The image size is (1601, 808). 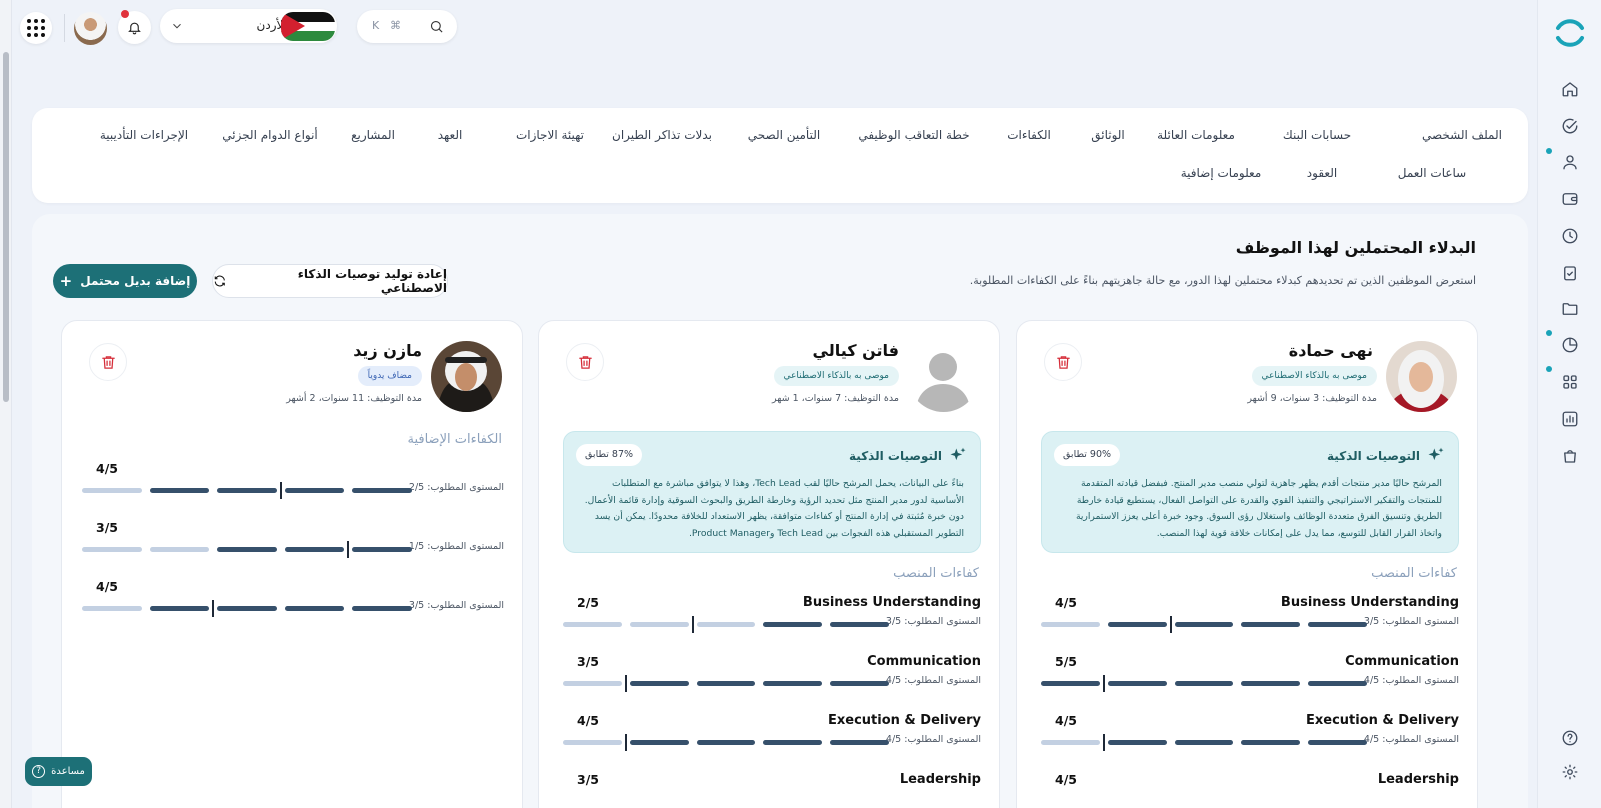 I want to click on home-icon, so click(x=1570, y=89).